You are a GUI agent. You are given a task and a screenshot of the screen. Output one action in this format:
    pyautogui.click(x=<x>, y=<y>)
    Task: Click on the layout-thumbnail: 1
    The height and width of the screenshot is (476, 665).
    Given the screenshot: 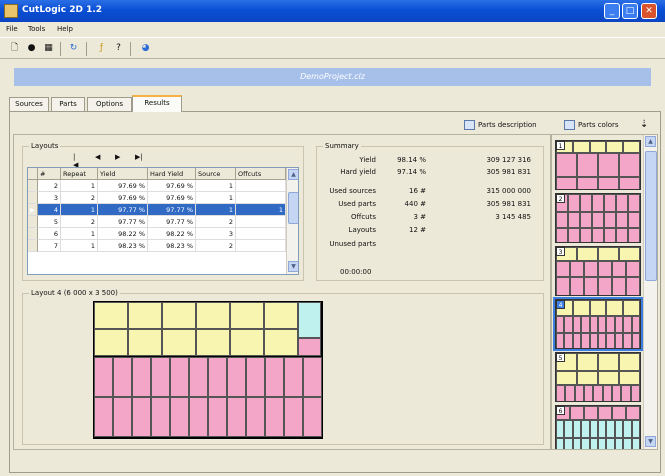 What is the action you would take?
    pyautogui.click(x=598, y=165)
    